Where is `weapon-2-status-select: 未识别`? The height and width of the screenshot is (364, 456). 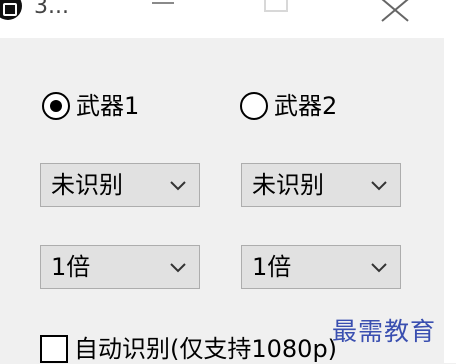
weapon-2-status-select: 未识别 is located at coordinates (321, 185).